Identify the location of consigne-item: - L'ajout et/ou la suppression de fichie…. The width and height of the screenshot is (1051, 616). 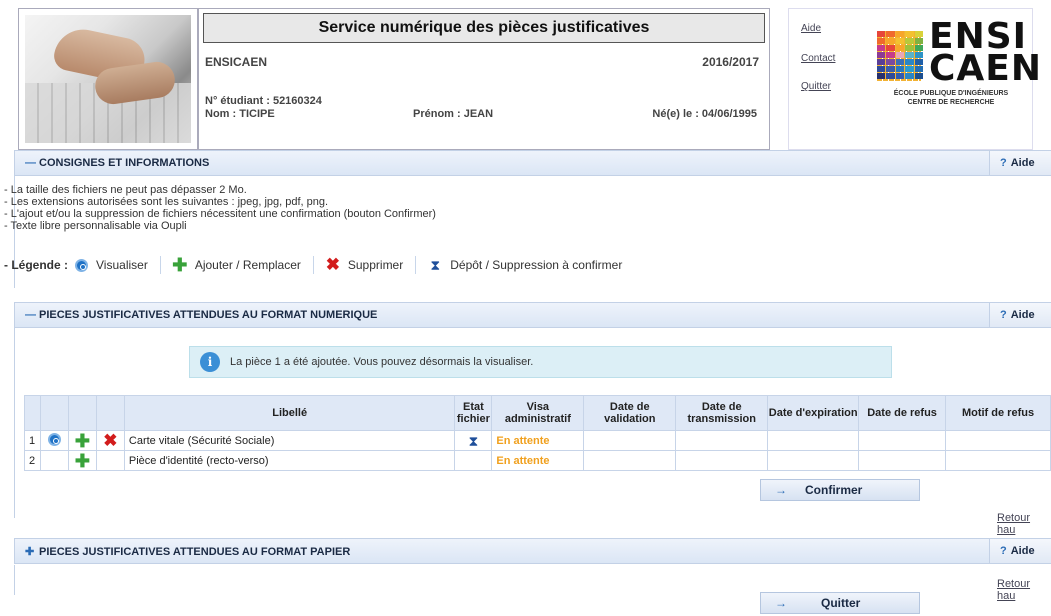
(220, 214).